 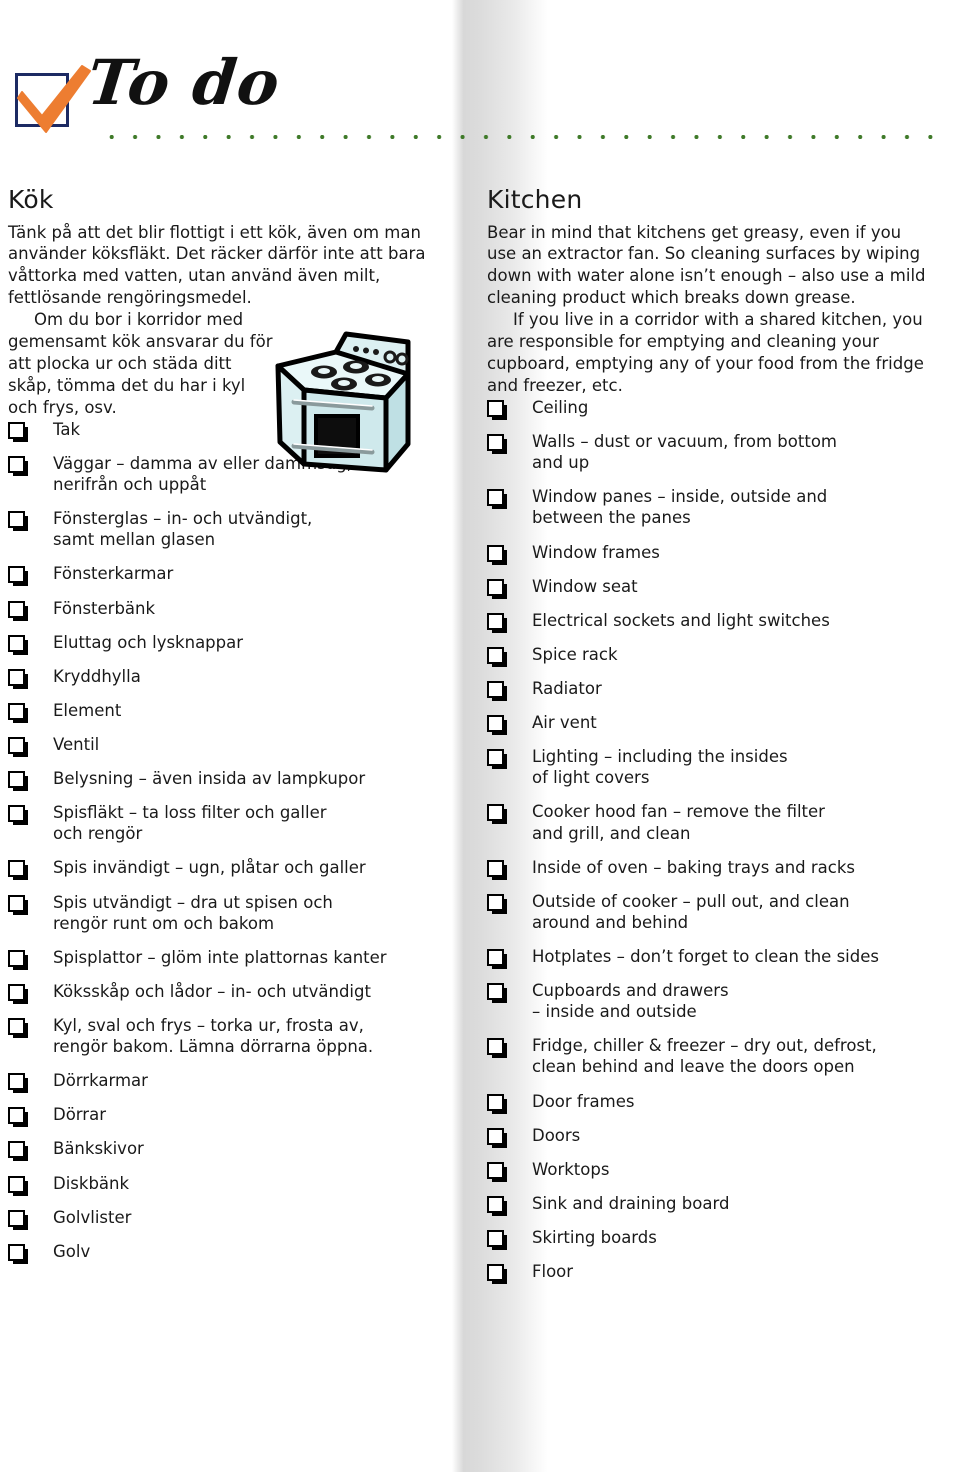 What do you see at coordinates (223, 1080) in the screenshot?
I see `checklist-item: Dörrkarmar` at bounding box center [223, 1080].